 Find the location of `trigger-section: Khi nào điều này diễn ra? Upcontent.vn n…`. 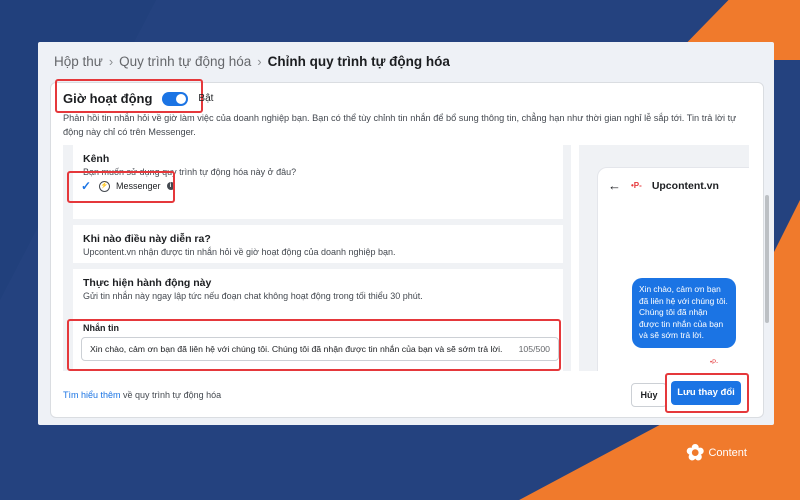

trigger-section: Khi nào điều này diễn ra? Upcontent.vn n… is located at coordinates (318, 244).